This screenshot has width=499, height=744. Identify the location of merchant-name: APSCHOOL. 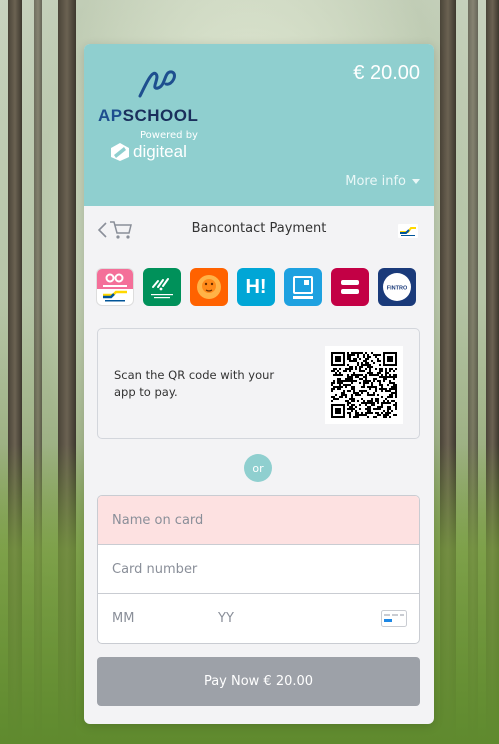
(148, 116).